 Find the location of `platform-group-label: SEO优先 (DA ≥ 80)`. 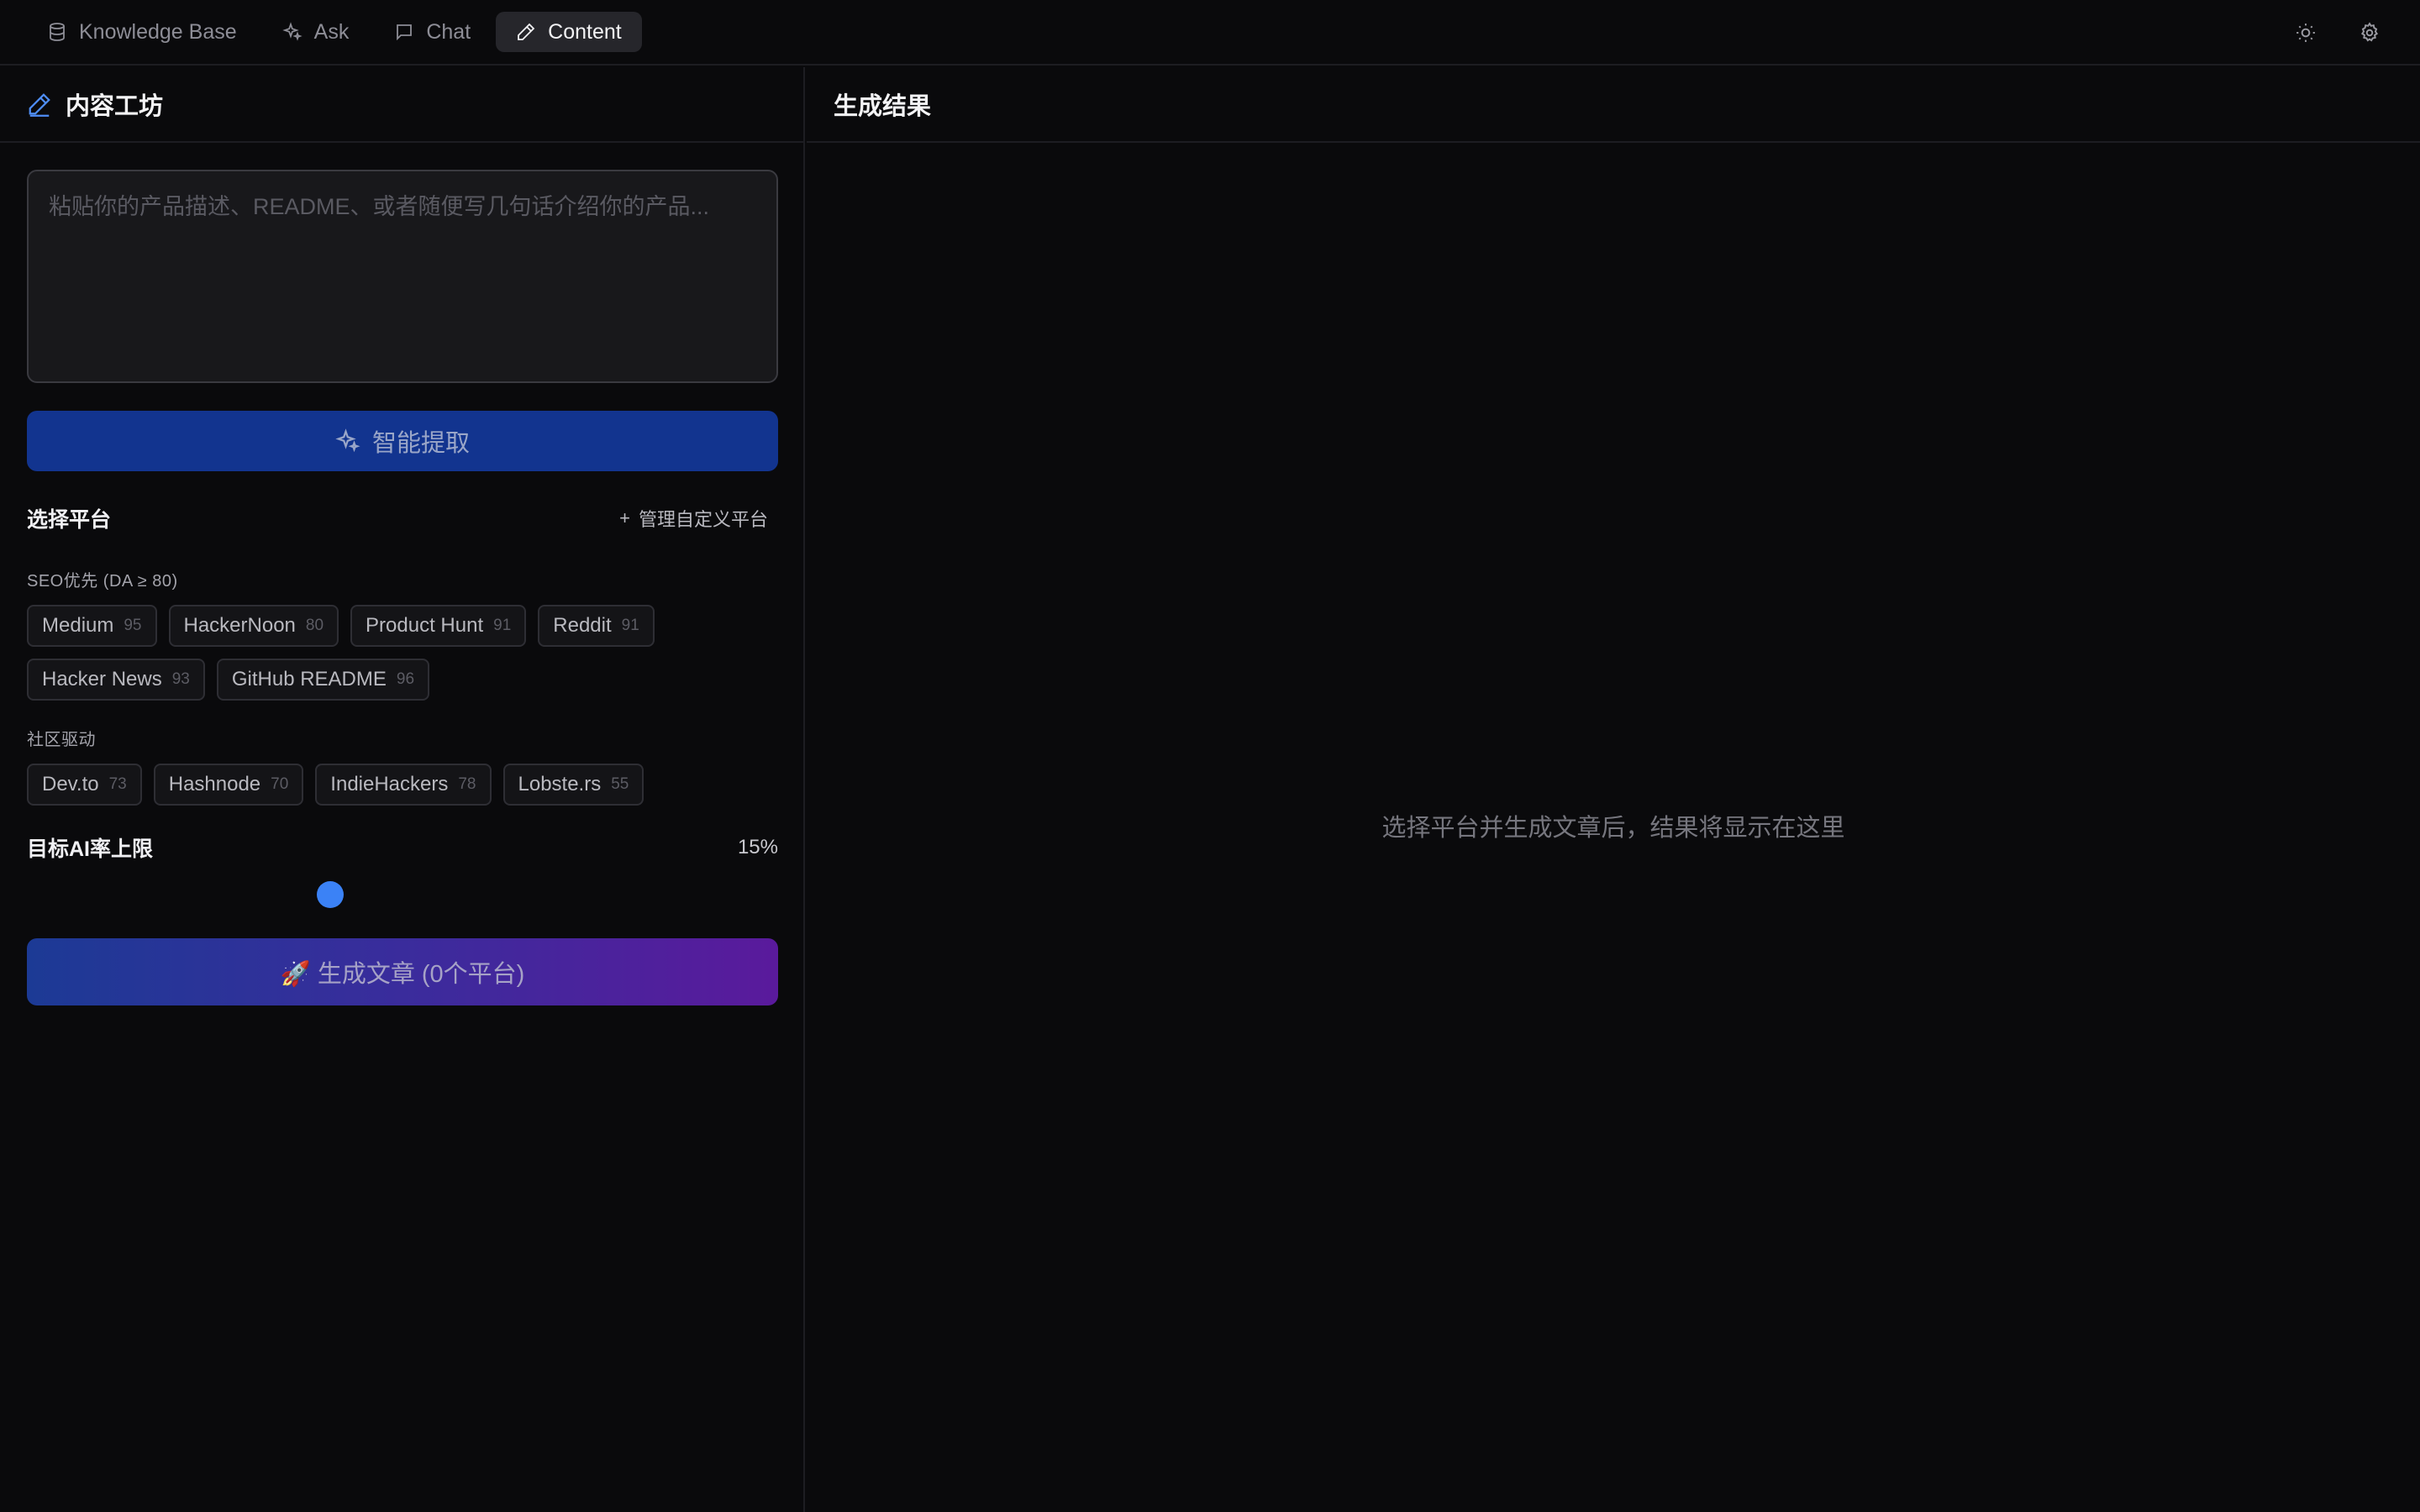

platform-group-label: SEO优先 (DA ≥ 80) is located at coordinates (102, 581).